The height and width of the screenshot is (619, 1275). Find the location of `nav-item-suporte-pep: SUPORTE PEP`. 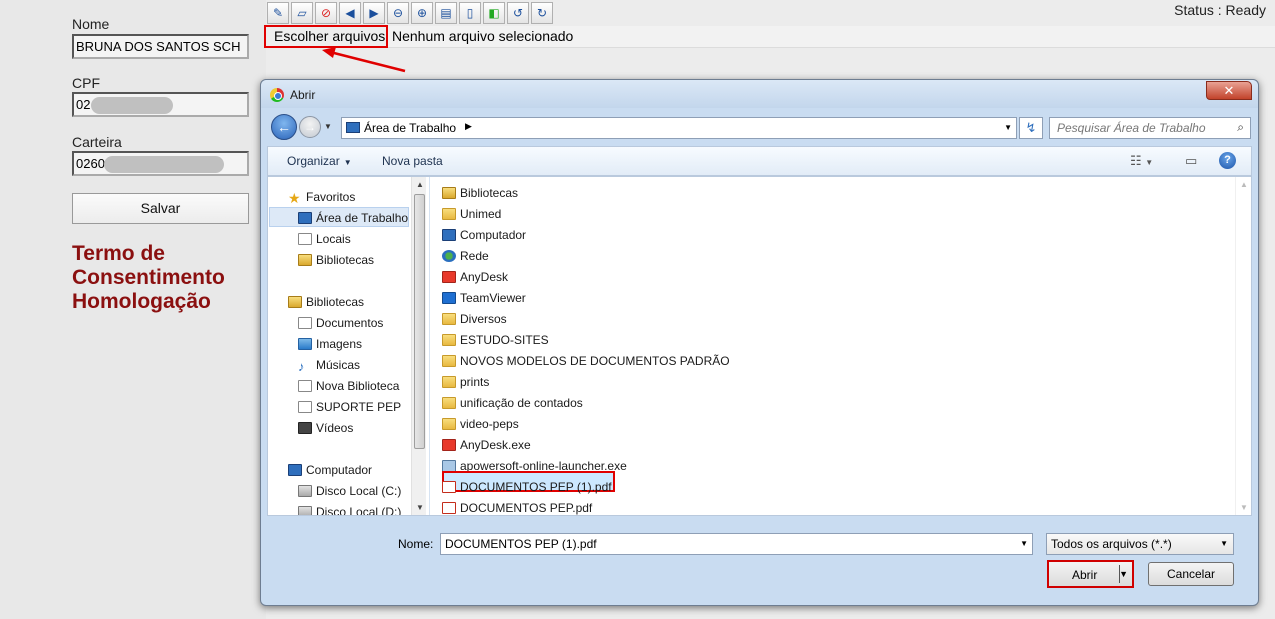

nav-item-suporte-pep: SUPORTE PEP is located at coordinates (349, 407).